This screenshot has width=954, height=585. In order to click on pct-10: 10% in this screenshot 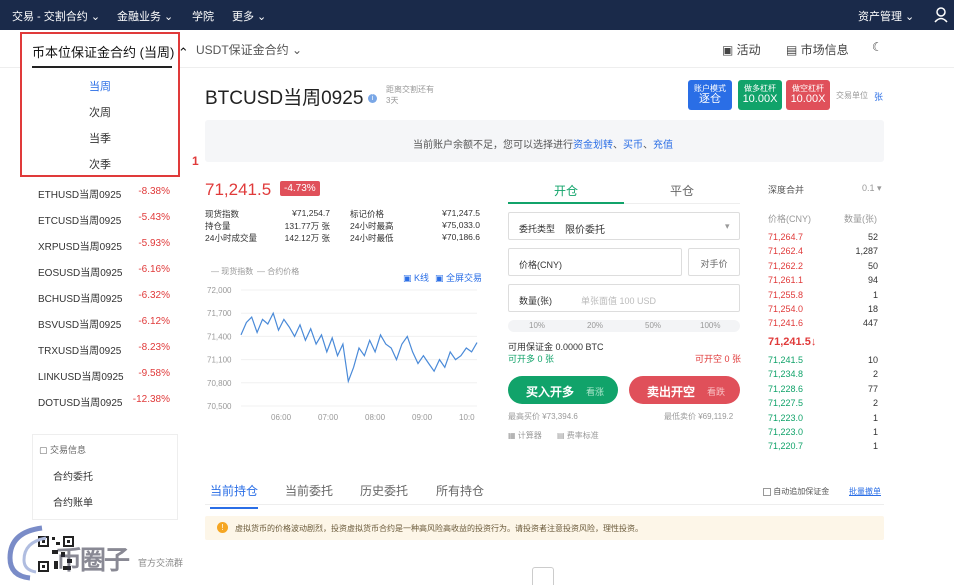, I will do `click(537, 325)`.